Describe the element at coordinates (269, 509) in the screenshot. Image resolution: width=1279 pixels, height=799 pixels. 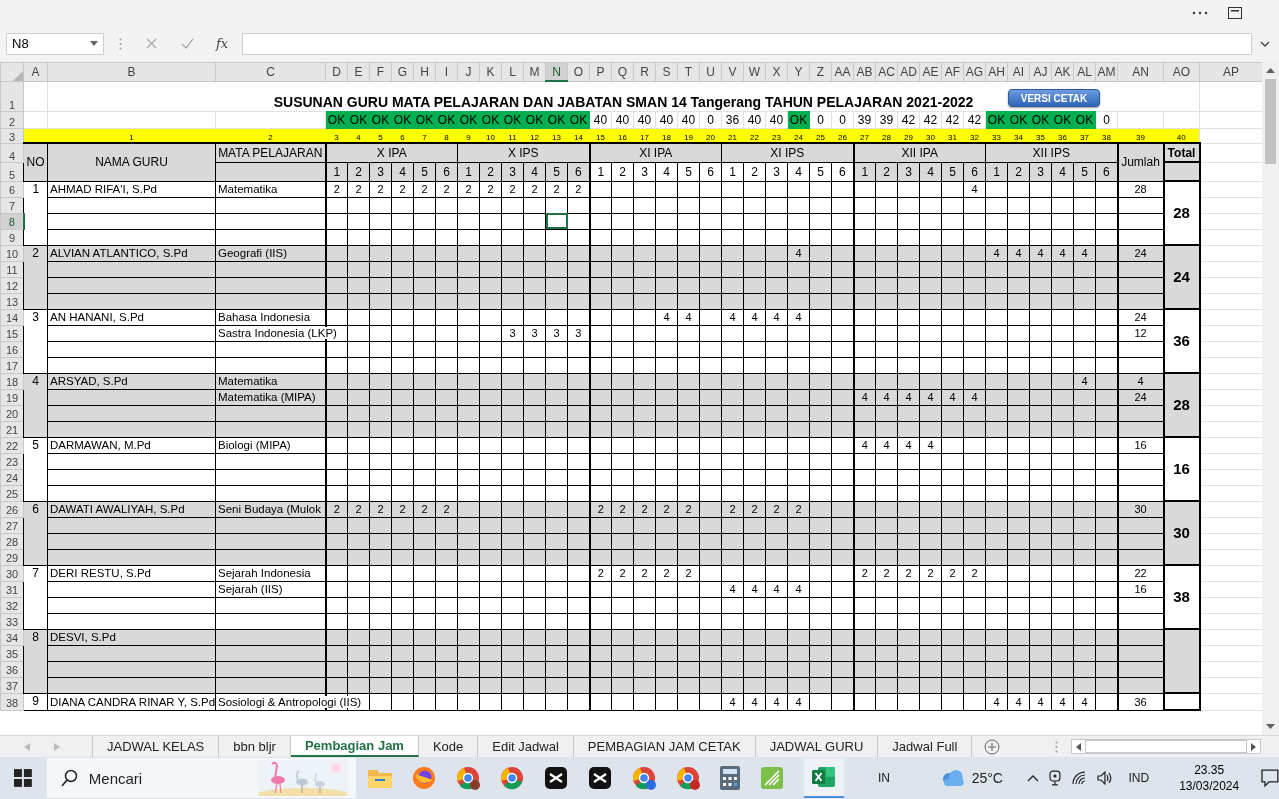
I see `subject-cell: Seni Budaya (Mulok` at that location.